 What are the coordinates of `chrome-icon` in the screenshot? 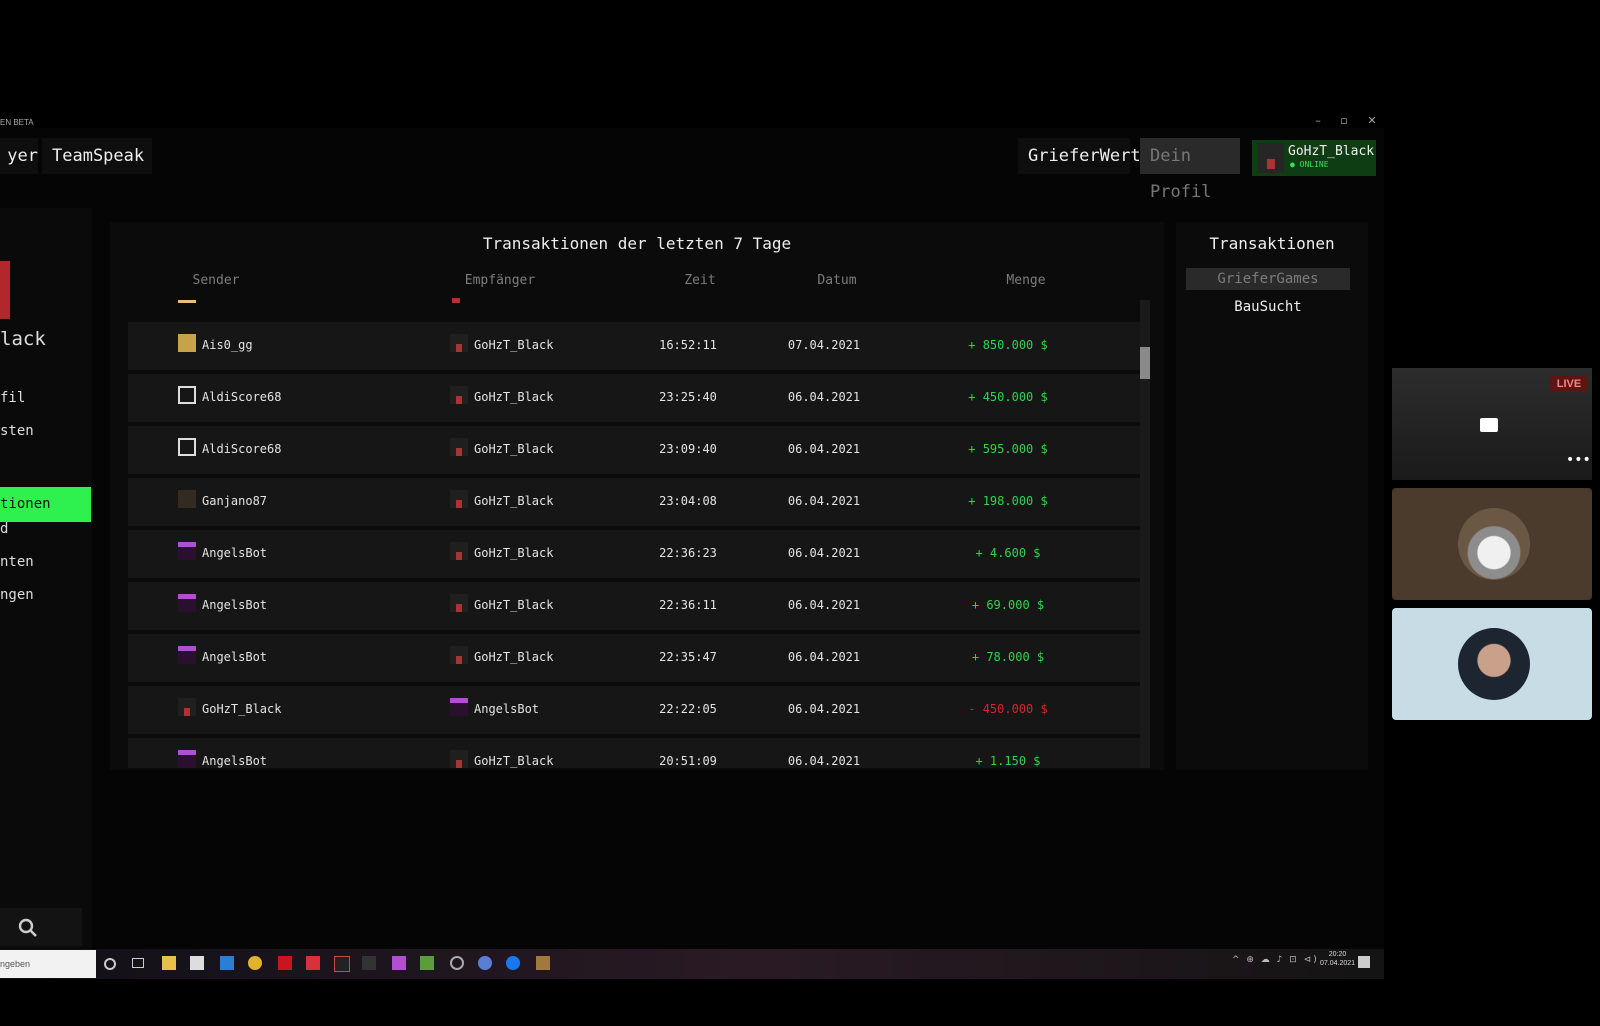 It's located at (255, 963).